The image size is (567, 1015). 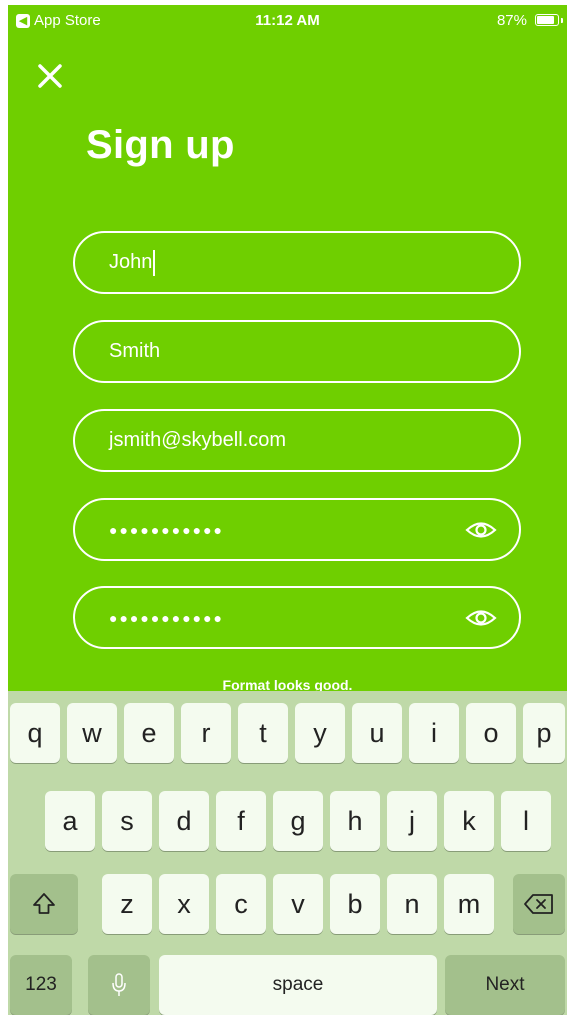 I want to click on page-title: Sign up, so click(x=160, y=145).